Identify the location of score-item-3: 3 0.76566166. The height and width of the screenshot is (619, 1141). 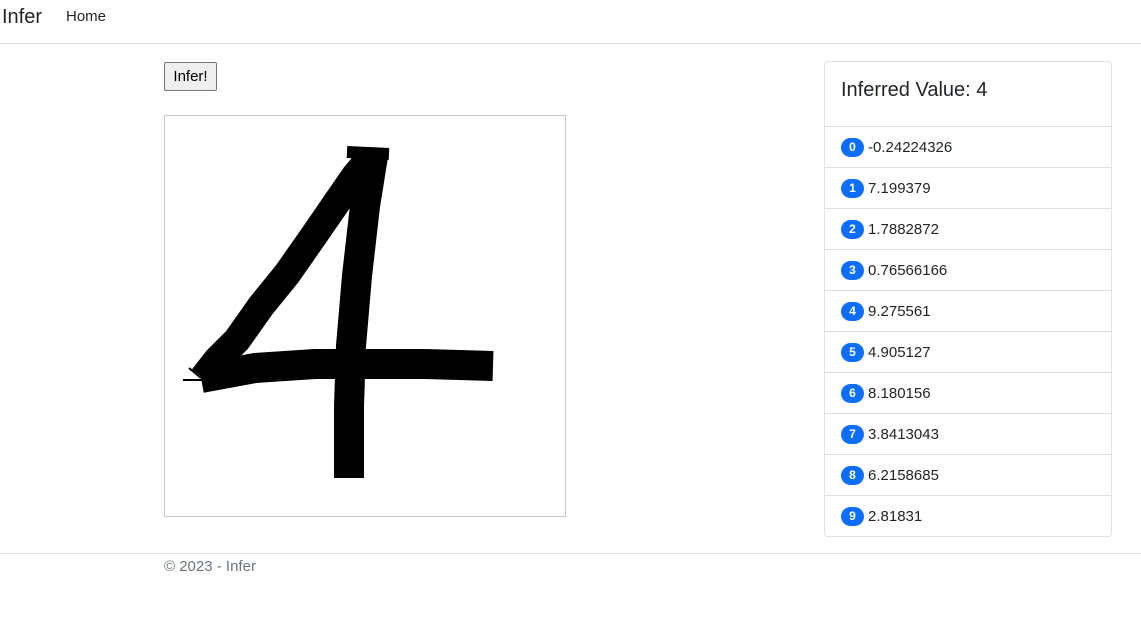
(968, 270).